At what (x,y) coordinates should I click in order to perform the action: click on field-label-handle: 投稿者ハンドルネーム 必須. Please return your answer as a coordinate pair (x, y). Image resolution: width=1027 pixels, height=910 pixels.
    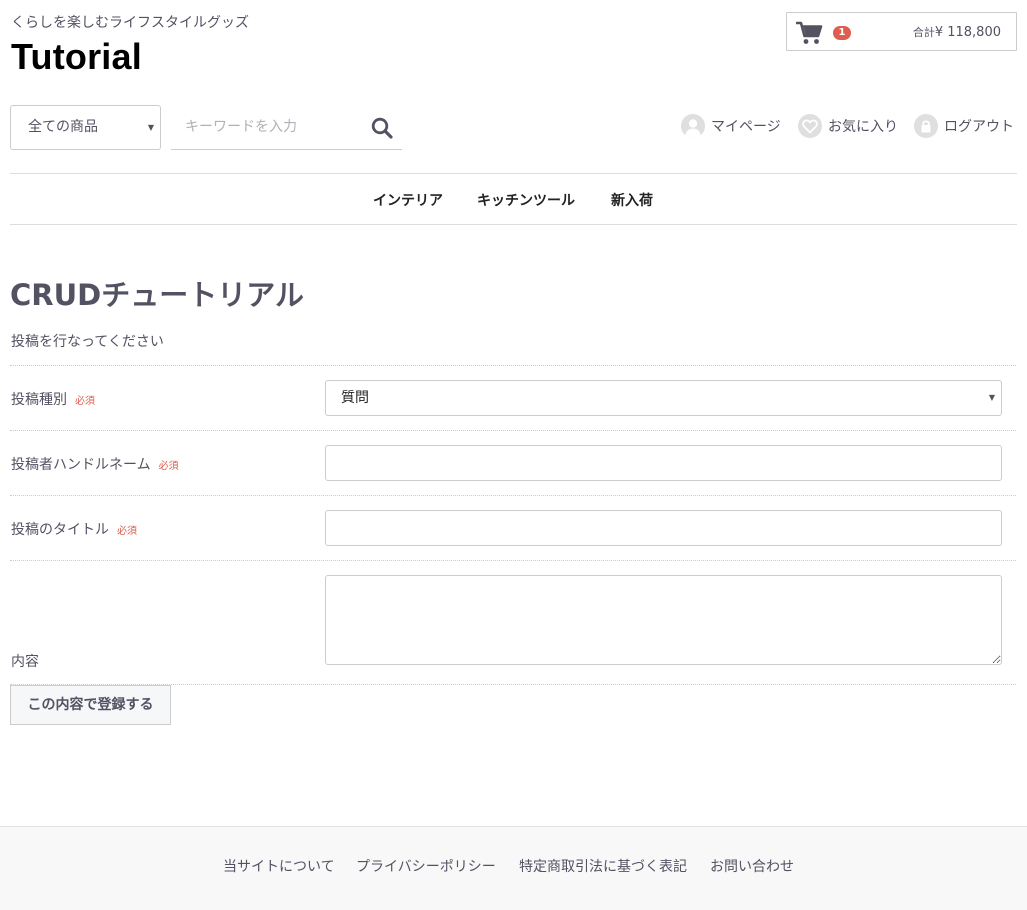
    Looking at the image, I should click on (95, 464).